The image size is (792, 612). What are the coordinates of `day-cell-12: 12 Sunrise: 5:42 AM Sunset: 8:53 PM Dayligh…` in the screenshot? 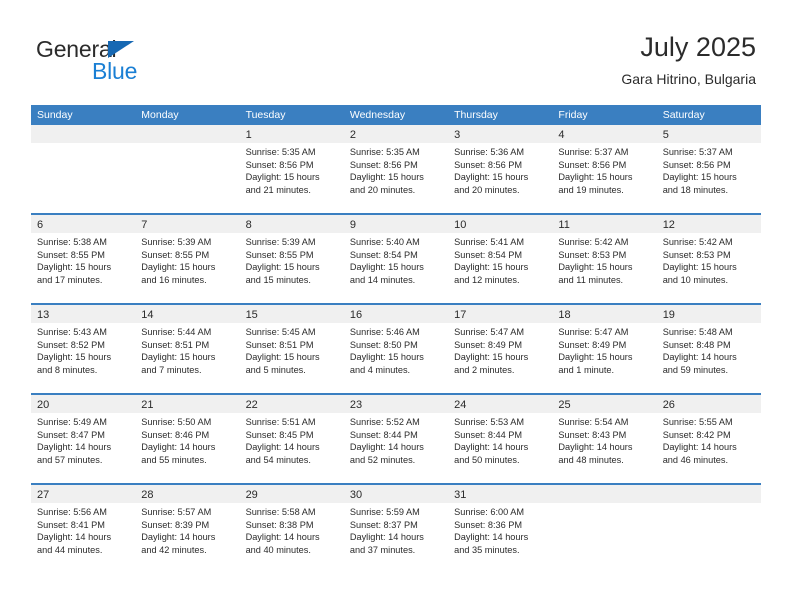 It's located at (708, 259).